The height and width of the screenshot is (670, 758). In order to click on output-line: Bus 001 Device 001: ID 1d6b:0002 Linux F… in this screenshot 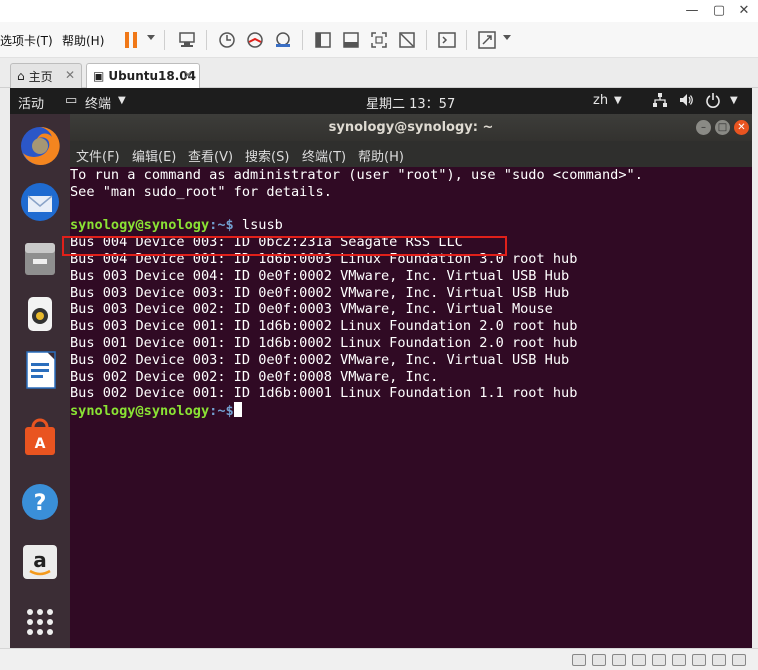, I will do `click(324, 343)`.